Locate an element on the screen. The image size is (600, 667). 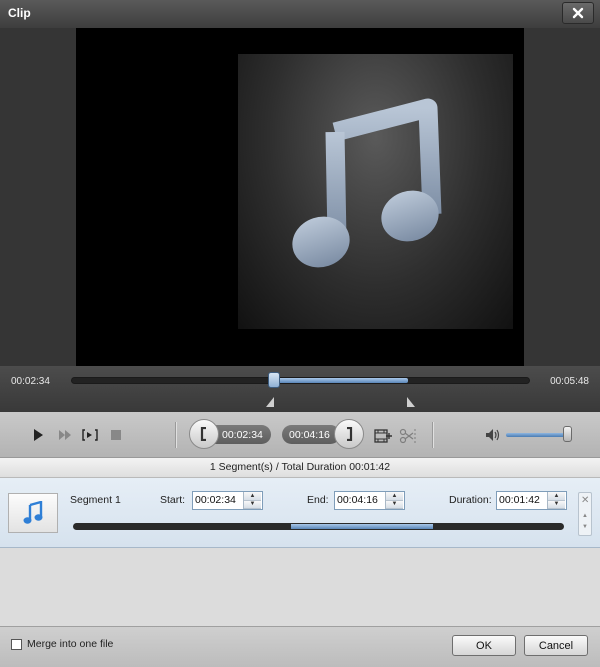
segment-selection is located at coordinates (361, 526).